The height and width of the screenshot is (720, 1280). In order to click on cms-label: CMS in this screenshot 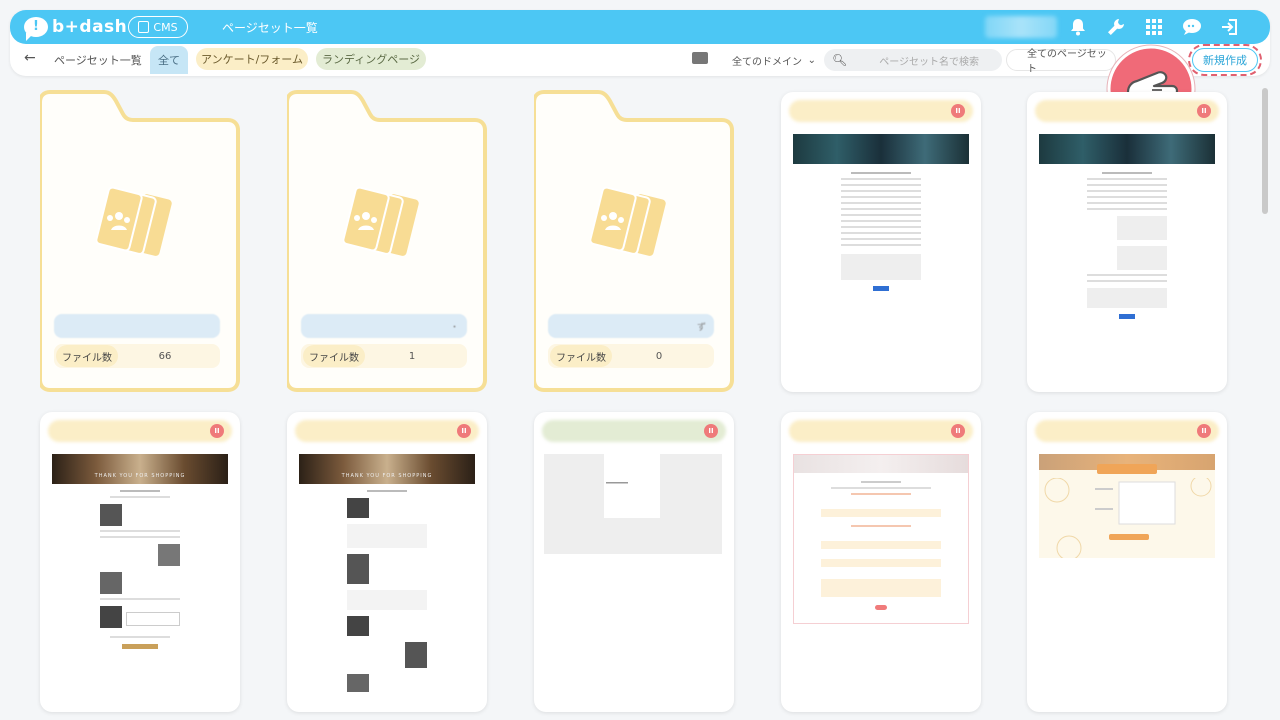, I will do `click(165, 27)`.